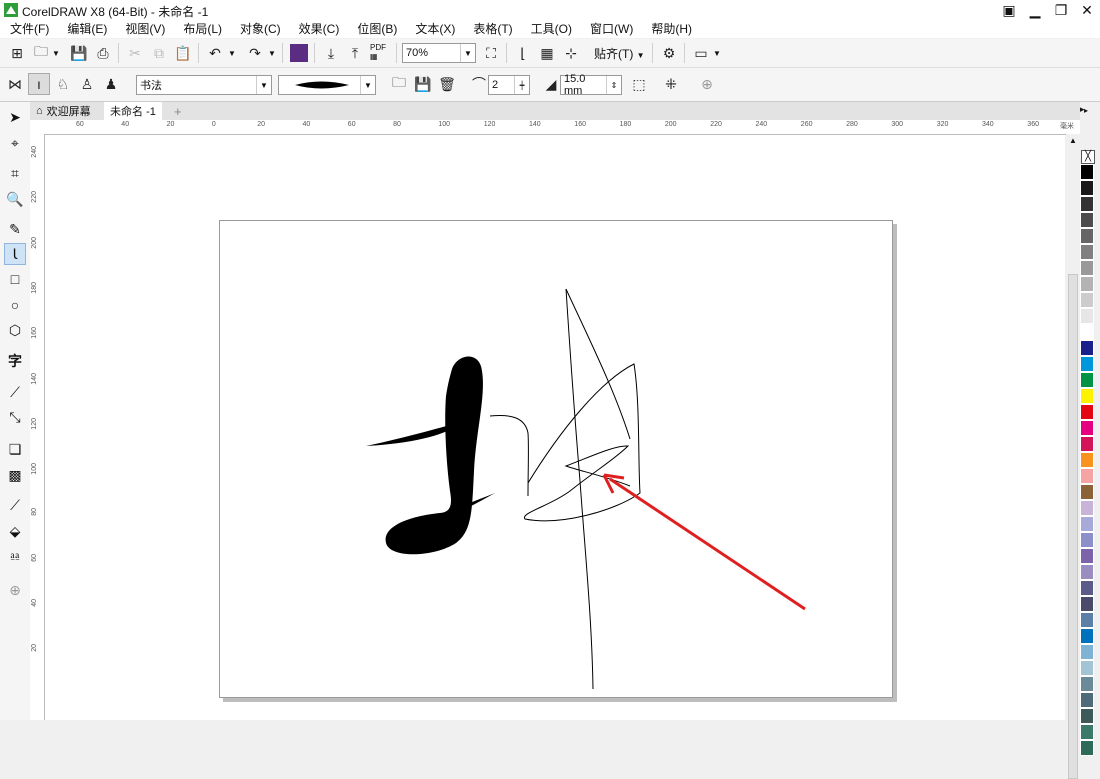 This screenshot has width=1100, height=779. What do you see at coordinates (399, 84) in the screenshot?
I see `browse-folder-icon: 🗀` at bounding box center [399, 84].